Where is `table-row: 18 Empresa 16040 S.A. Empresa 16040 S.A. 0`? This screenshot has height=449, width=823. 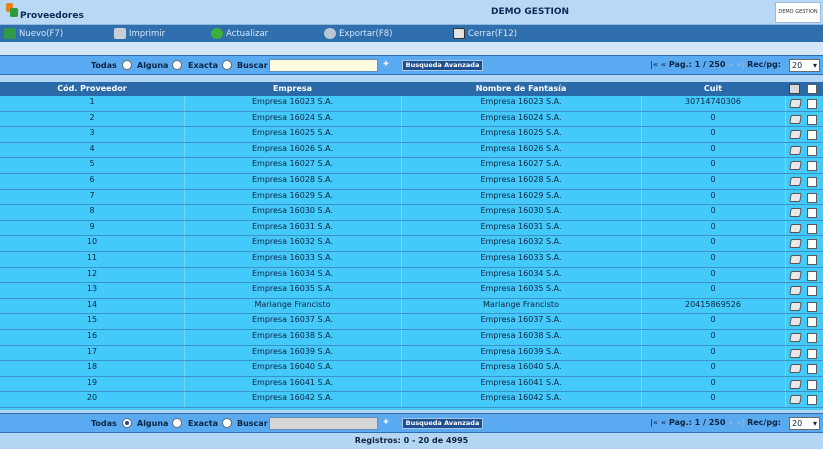
table-row: 18 Empresa 16040 S.A. Empresa 16040 S.A. 0 is located at coordinates (411, 369).